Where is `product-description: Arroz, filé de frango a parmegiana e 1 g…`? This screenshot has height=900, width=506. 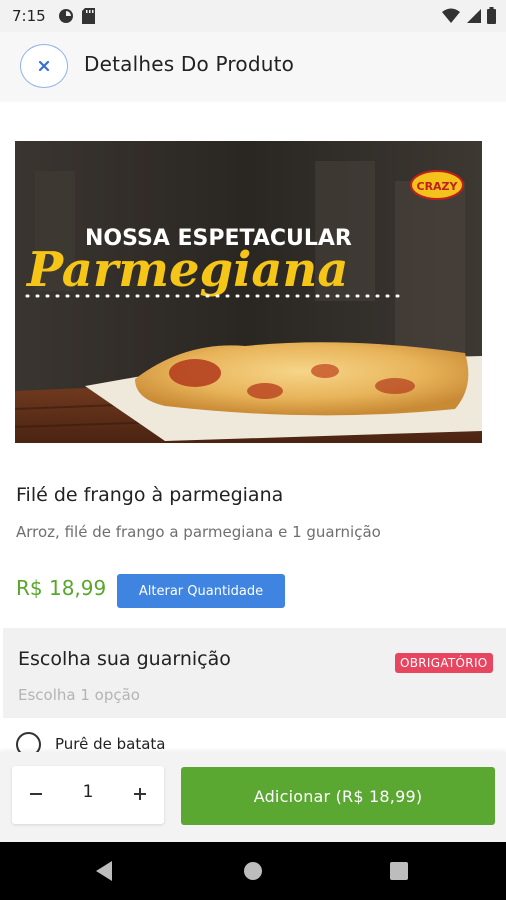
product-description: Arroz, filé de frango a parmegiana e 1 g… is located at coordinates (198, 532).